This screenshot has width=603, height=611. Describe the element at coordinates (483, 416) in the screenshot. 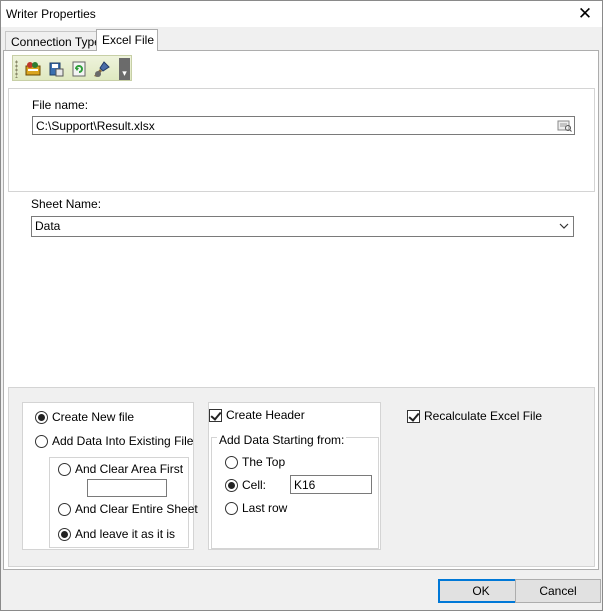

I see `recalculate-excel-label: Recalculate Excel File` at that location.